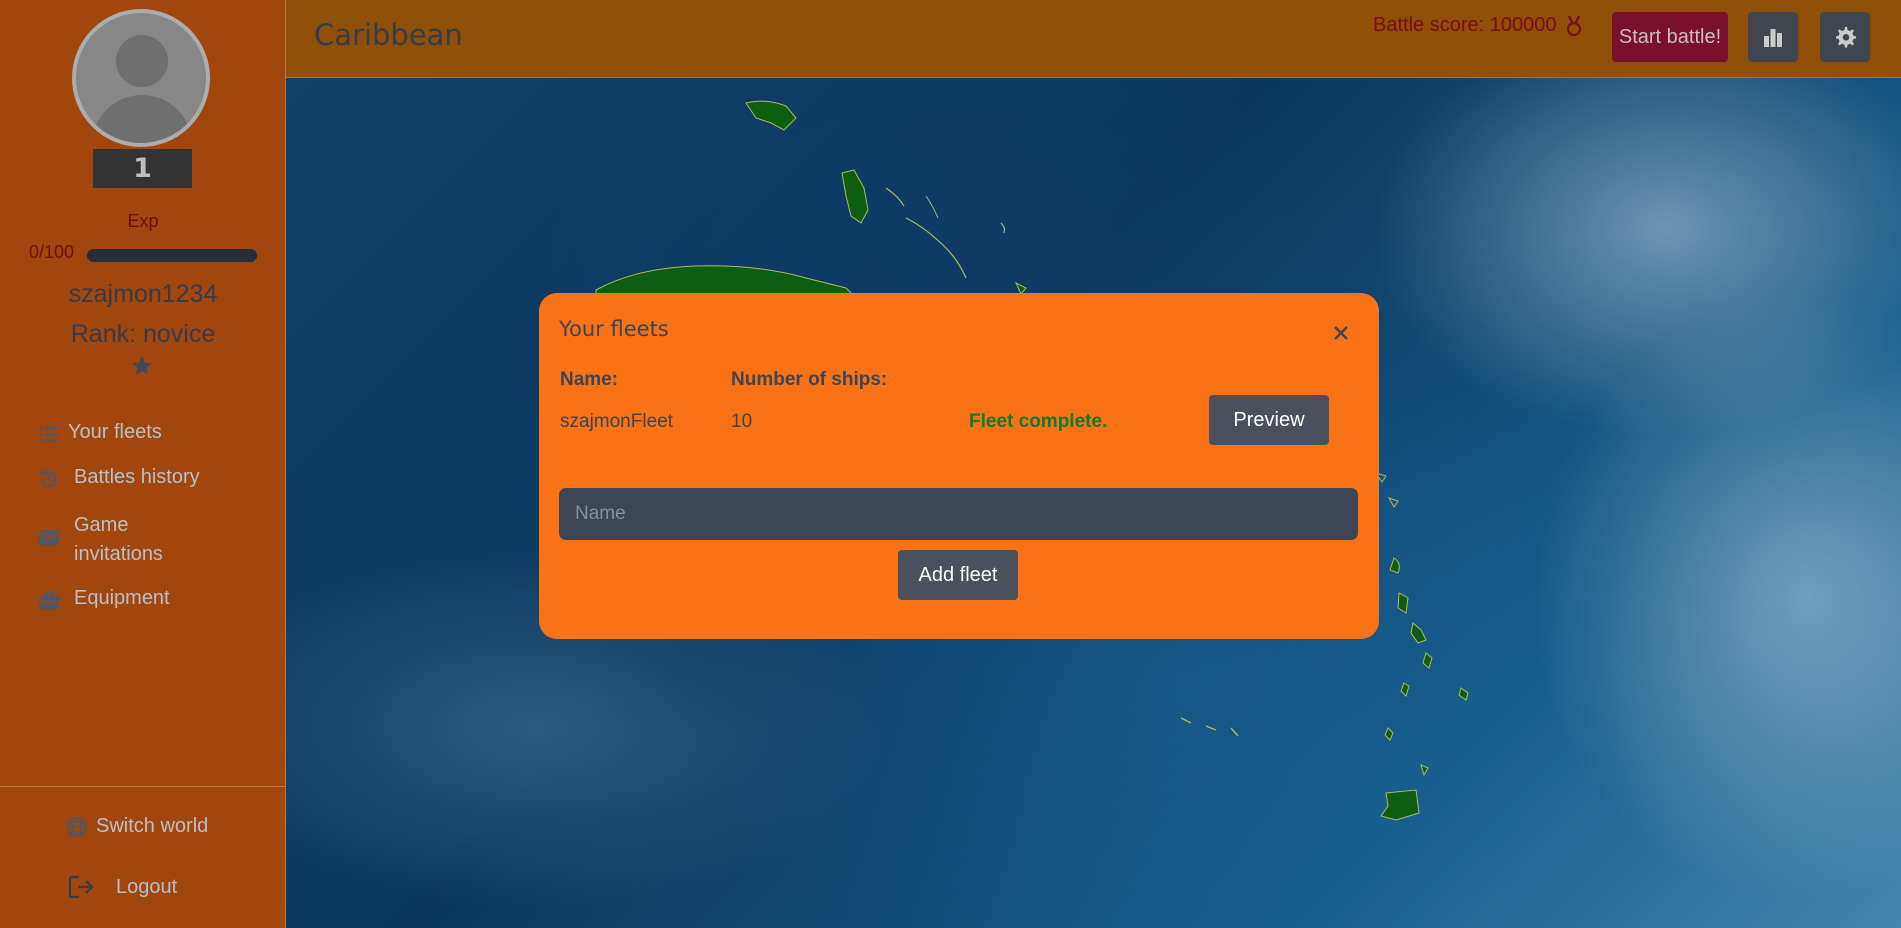  I want to click on modal-title: Your fleets, so click(614, 329).